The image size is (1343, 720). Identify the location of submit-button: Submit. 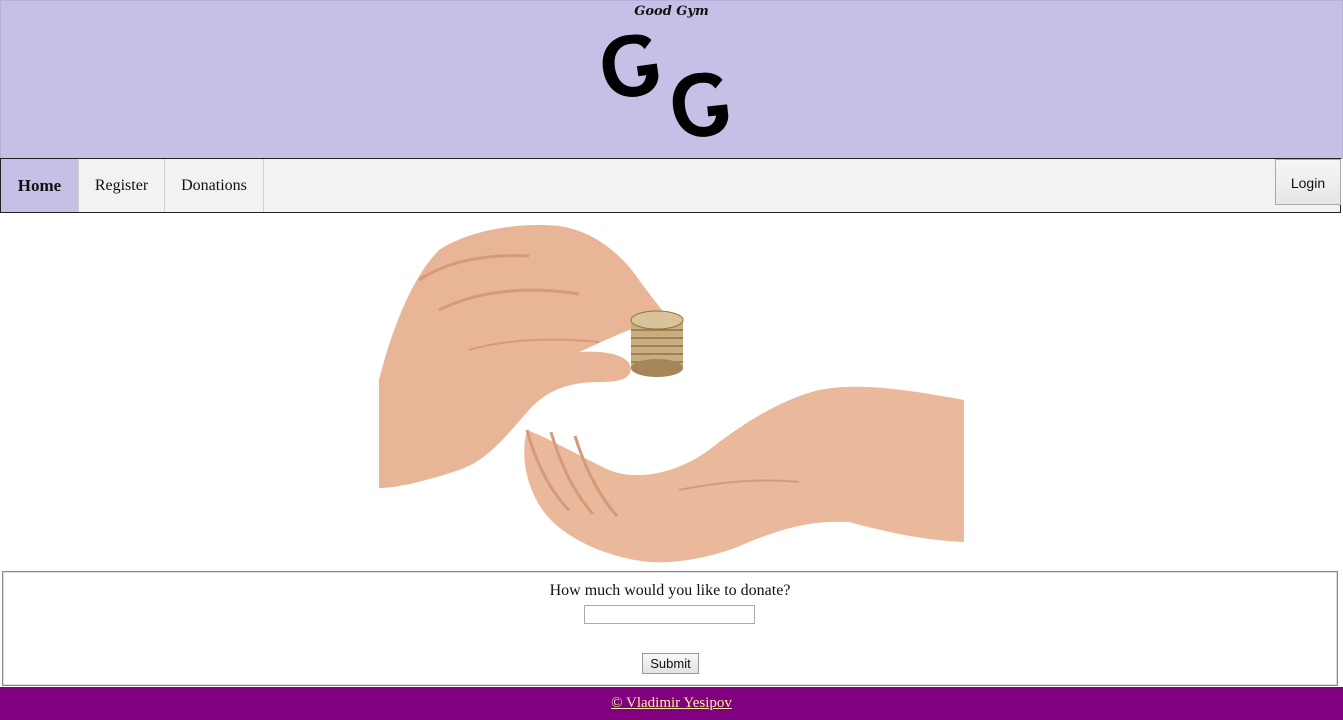
(670, 663).